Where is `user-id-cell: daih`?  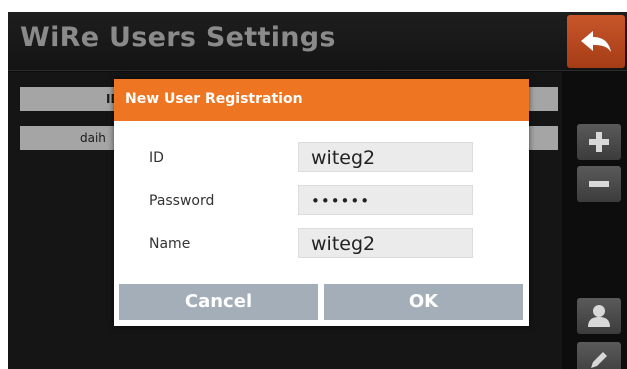
user-id-cell: daih is located at coordinates (93, 138).